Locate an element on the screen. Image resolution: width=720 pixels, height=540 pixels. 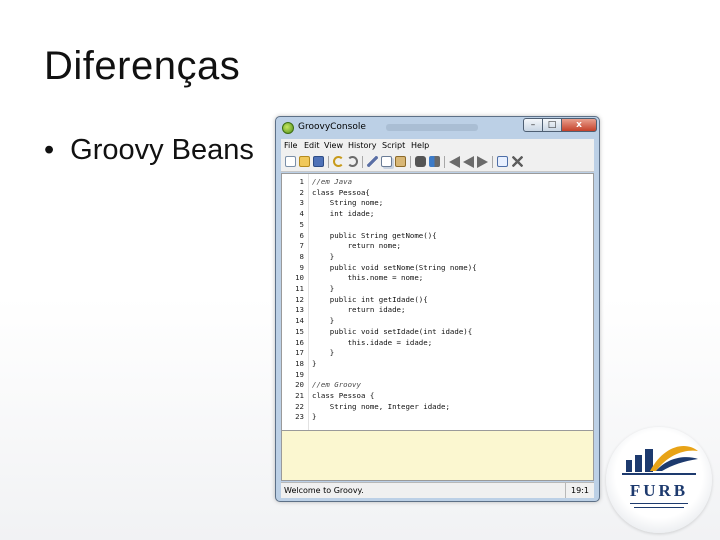
menu-edit: Edit is located at coordinates (312, 145).